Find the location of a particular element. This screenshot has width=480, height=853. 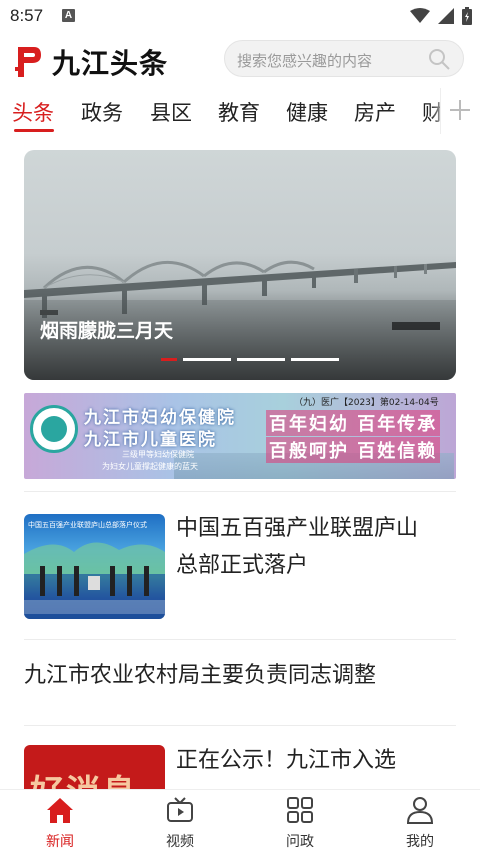

tab-counties: 县区 is located at coordinates (171, 112).